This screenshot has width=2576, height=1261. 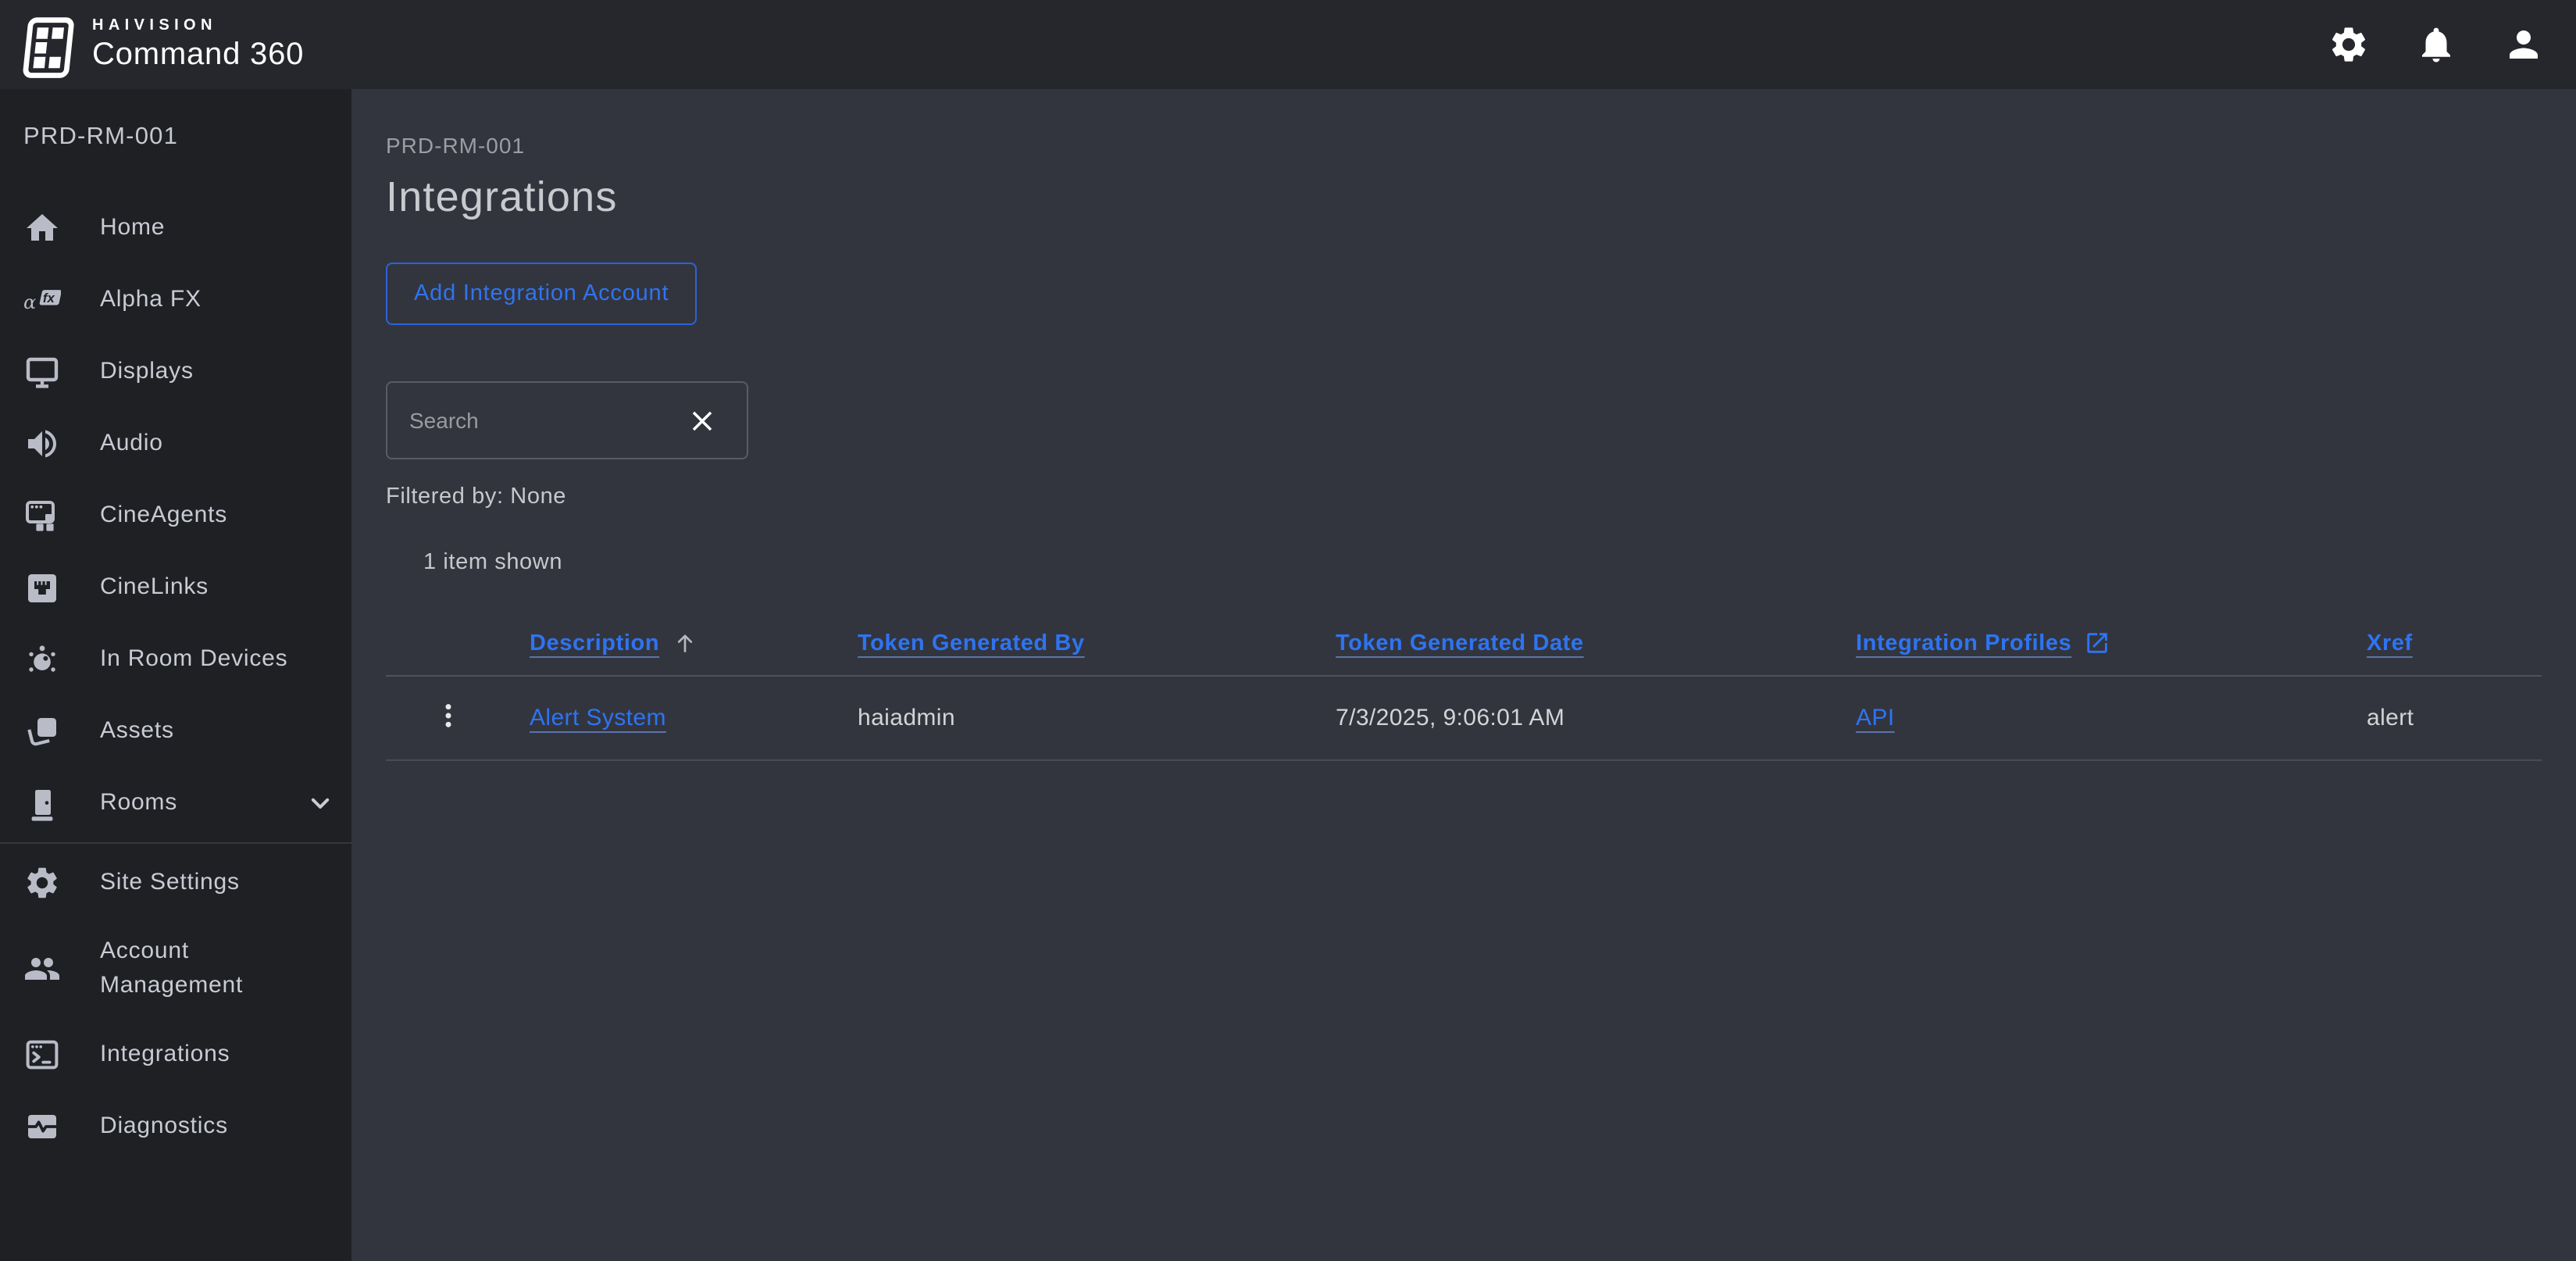 I want to click on haivision-logo-icon, so click(x=48, y=44).